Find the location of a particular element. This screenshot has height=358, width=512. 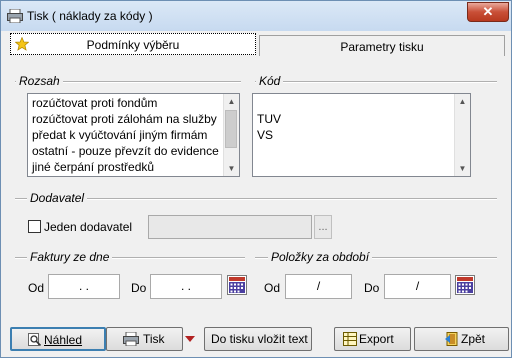

polozky-do-field: / is located at coordinates (417, 286).